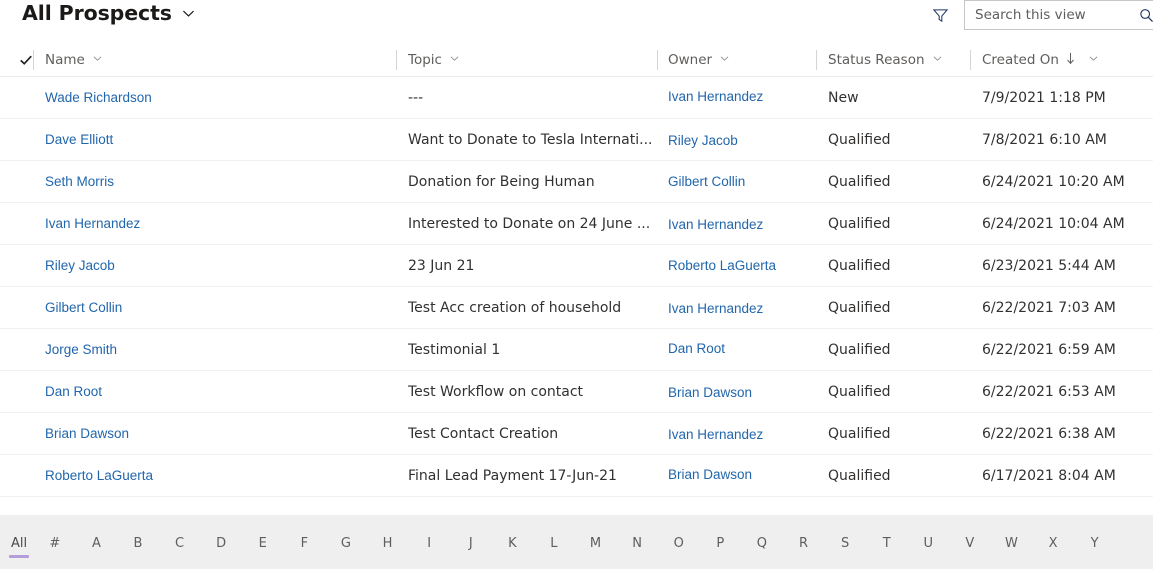 The width and height of the screenshot is (1153, 569). Describe the element at coordinates (220, 349) in the screenshot. I see `row-name-link-cell: Jorge Smith` at that location.